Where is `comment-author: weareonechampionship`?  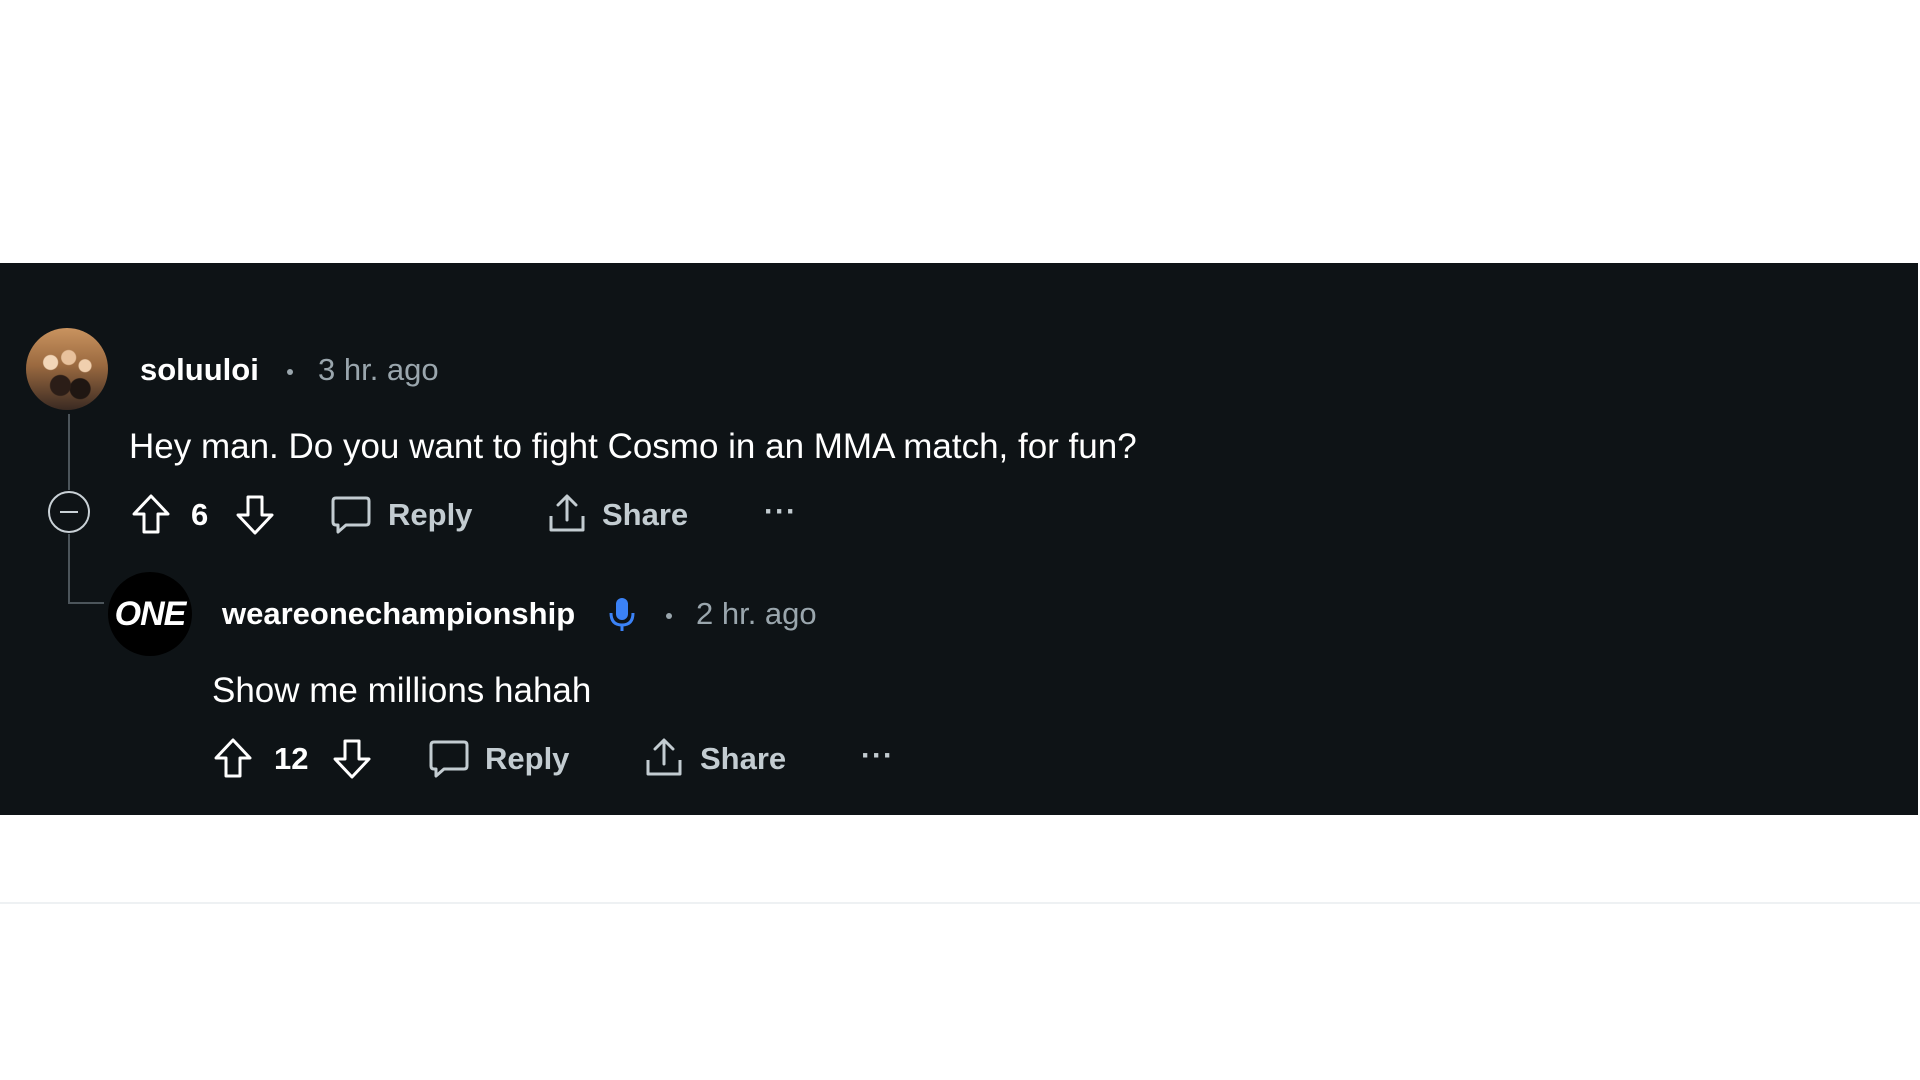
comment-author: weareonechampionship is located at coordinates (398, 614).